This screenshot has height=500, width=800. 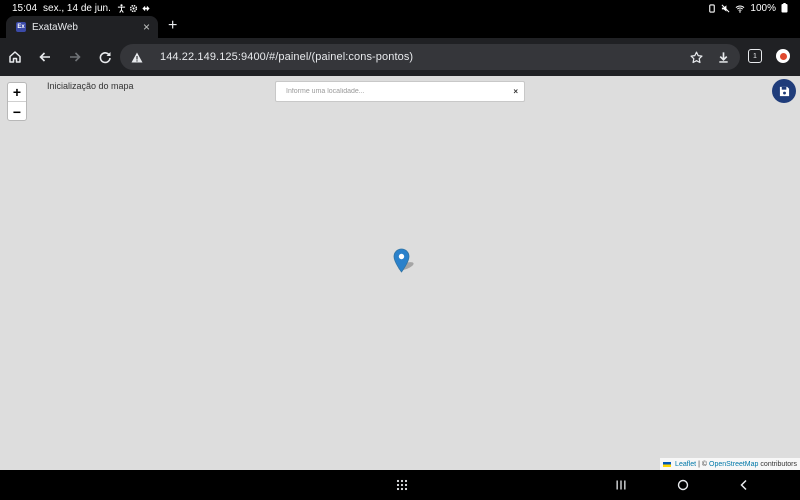 I want to click on not-secure-warning-icon, so click(x=137, y=57).